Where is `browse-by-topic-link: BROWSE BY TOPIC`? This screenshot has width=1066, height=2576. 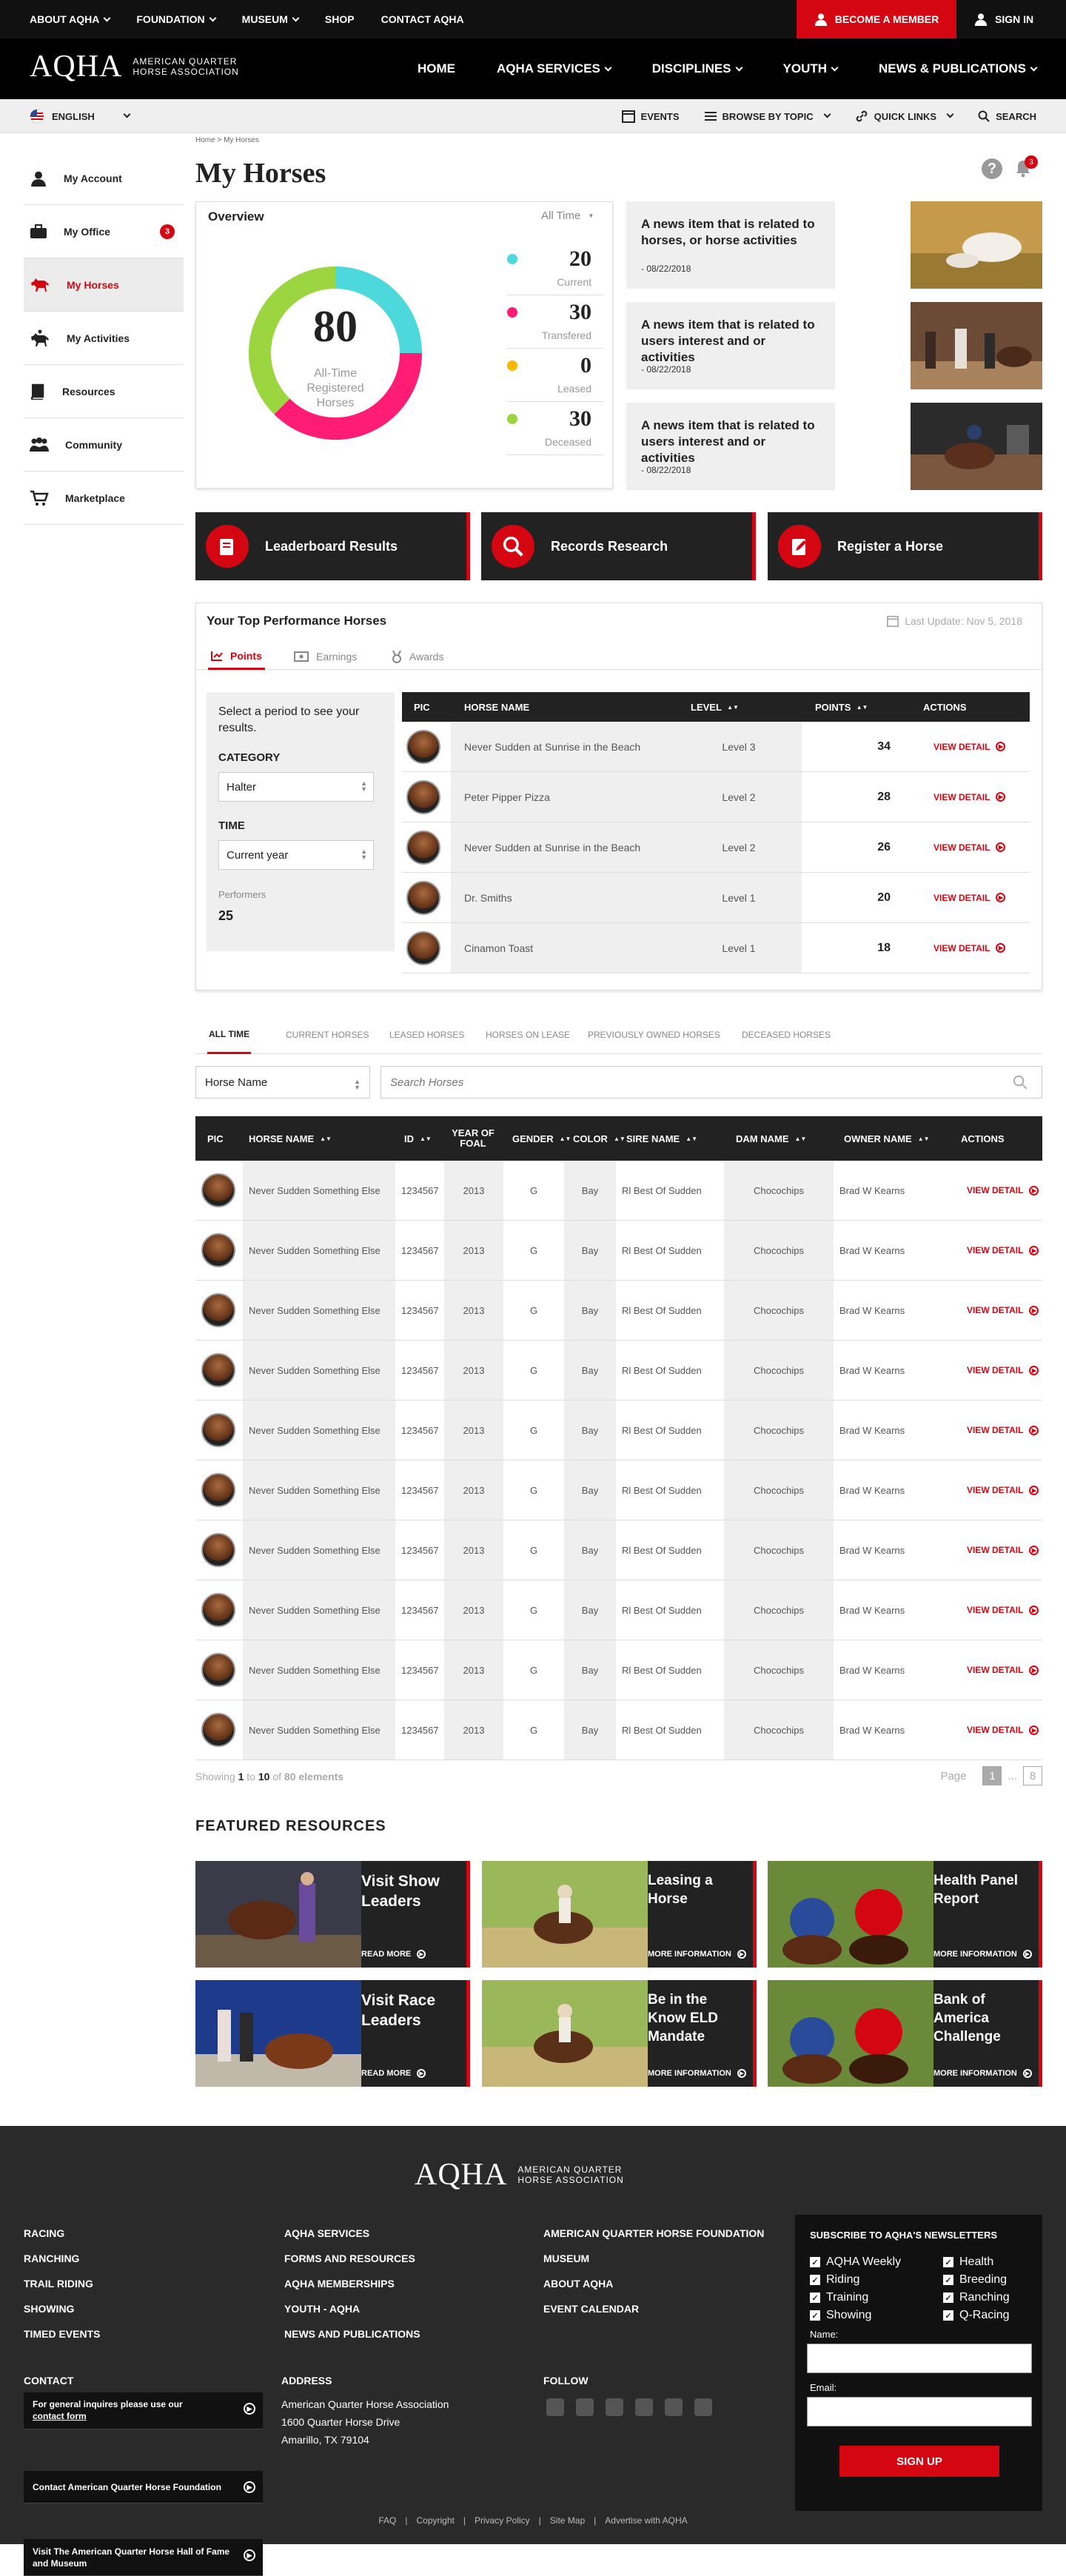 browse-by-topic-link: BROWSE BY TOPIC is located at coordinates (768, 116).